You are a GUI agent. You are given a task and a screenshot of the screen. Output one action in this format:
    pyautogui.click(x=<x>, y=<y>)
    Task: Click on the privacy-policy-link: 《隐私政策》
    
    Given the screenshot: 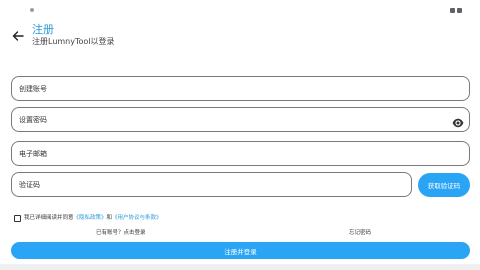 What is the action you would take?
    pyautogui.click(x=90, y=218)
    